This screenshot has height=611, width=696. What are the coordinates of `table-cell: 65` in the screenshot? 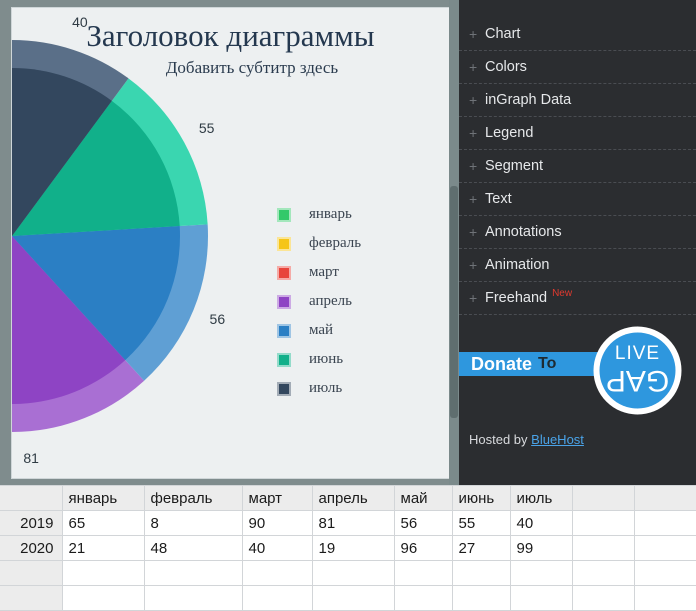 It's located at (103, 523).